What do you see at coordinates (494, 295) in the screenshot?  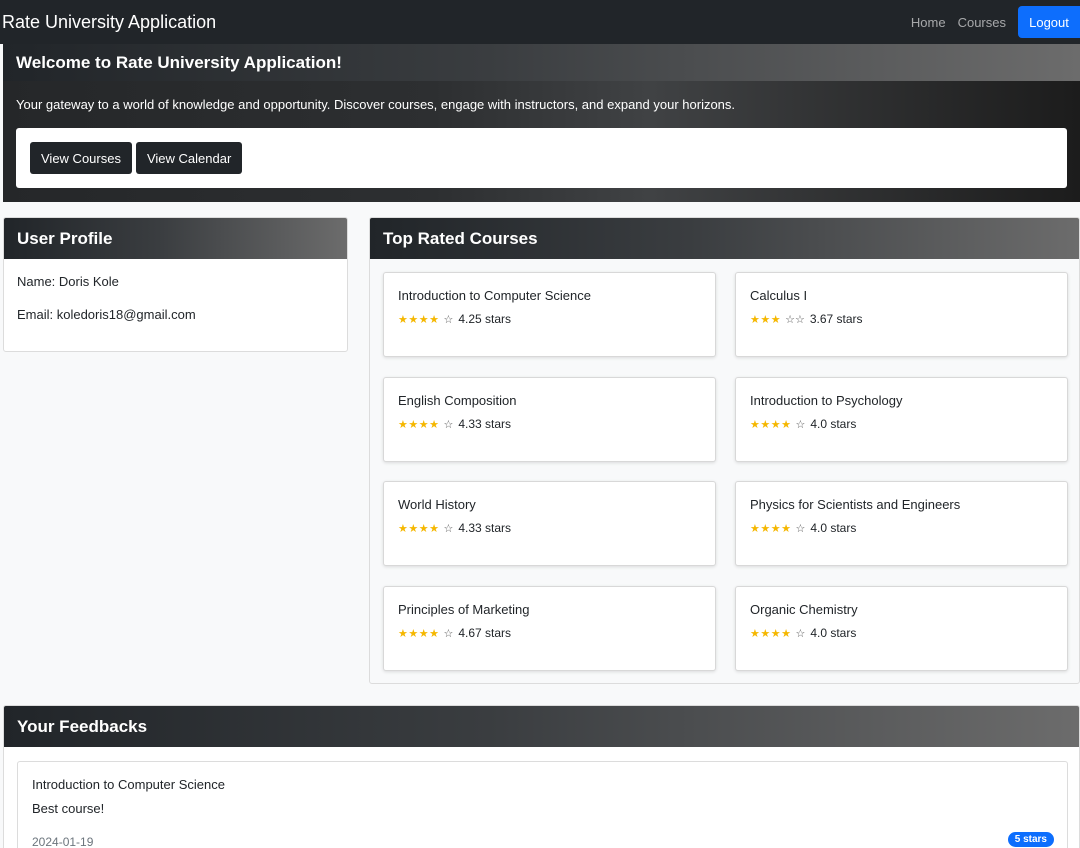 I see `course-name: Introduction to Computer Science` at bounding box center [494, 295].